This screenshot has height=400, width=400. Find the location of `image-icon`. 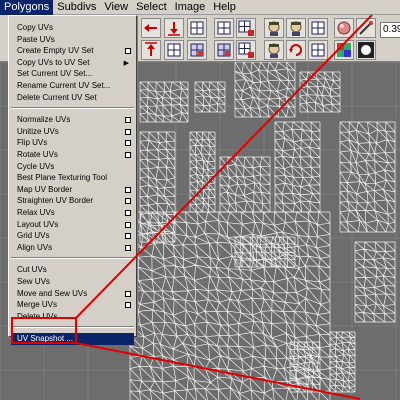

image-icon is located at coordinates (246, 50).